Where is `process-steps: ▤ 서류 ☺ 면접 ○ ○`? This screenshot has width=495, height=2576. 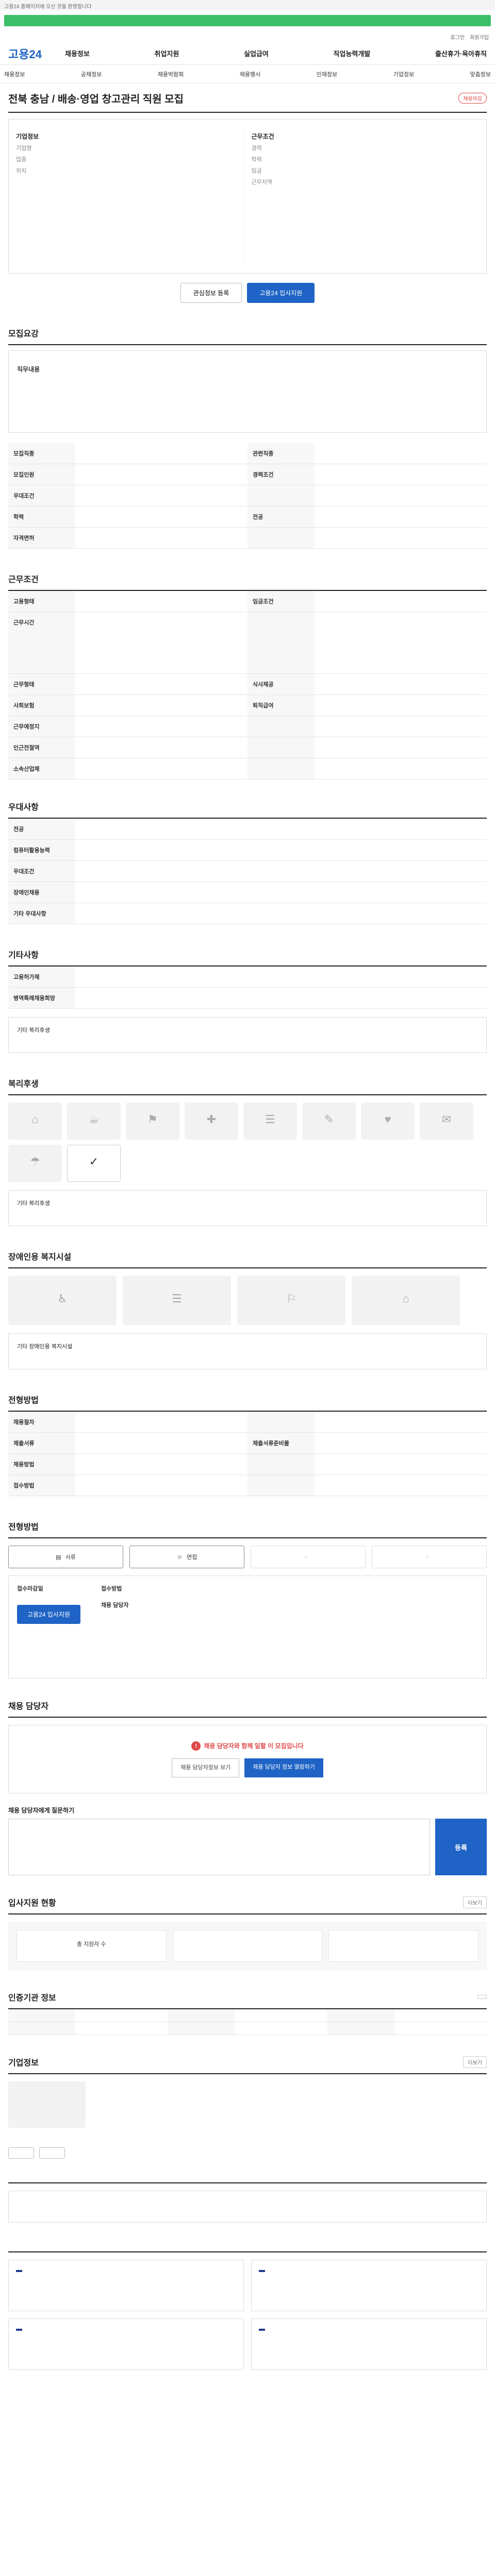
process-steps: ▤ 서류 ☺ 면접 ○ ○ is located at coordinates (247, 1557).